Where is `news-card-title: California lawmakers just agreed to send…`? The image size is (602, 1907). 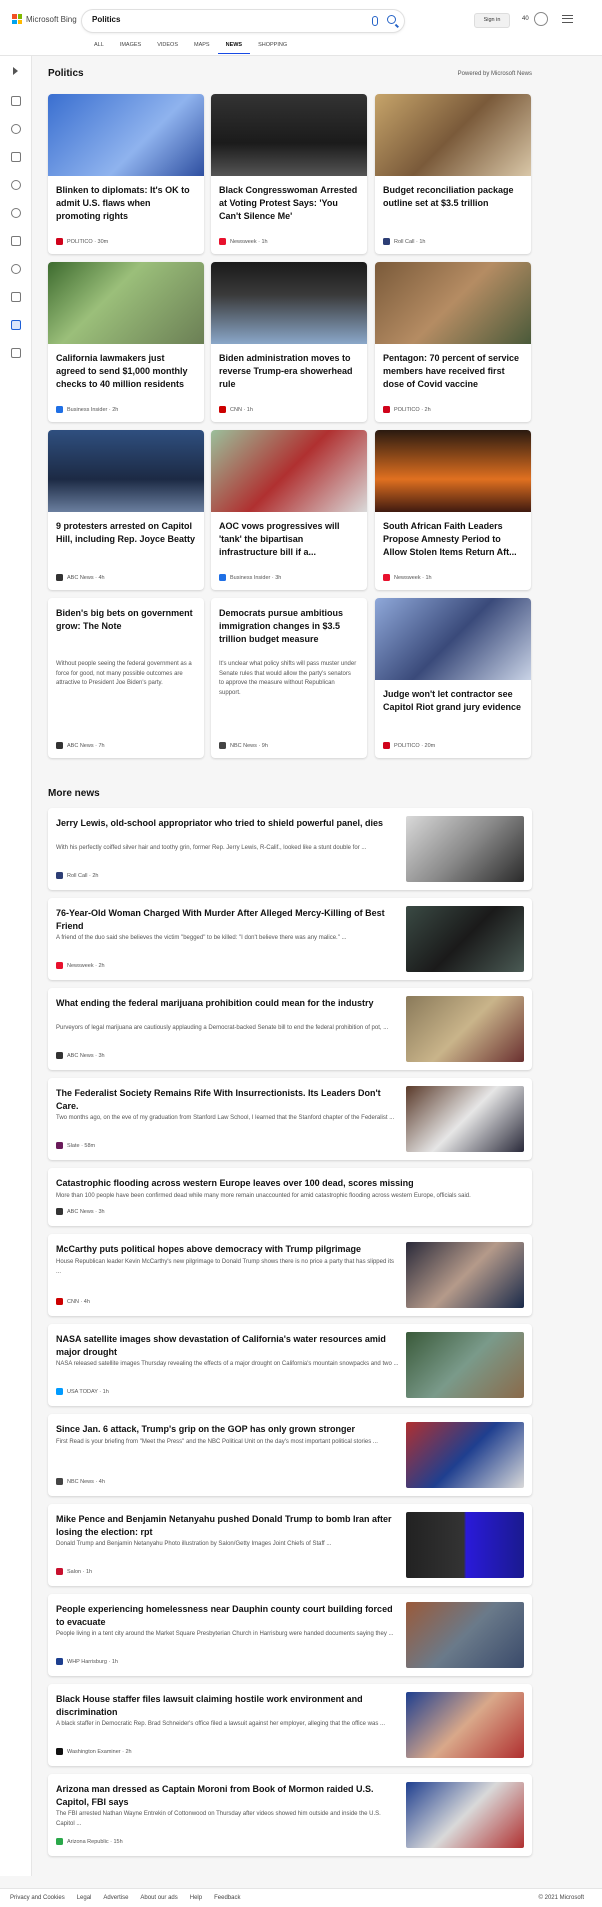
news-card-title: California lawmakers just agreed to send… is located at coordinates (126, 371).